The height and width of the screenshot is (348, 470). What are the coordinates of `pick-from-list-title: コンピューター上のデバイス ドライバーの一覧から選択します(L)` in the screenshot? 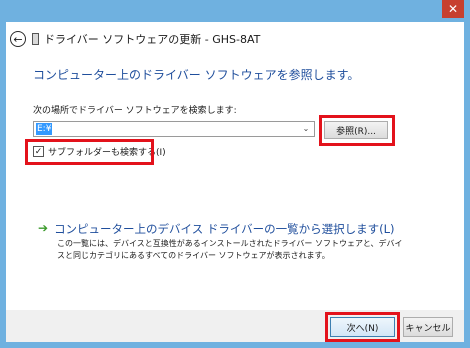 It's located at (224, 229).